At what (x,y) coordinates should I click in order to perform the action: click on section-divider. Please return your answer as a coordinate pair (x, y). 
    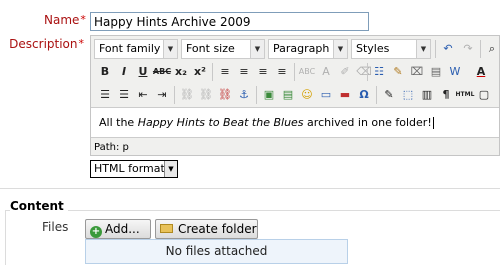
    Looking at the image, I should click on (250, 188).